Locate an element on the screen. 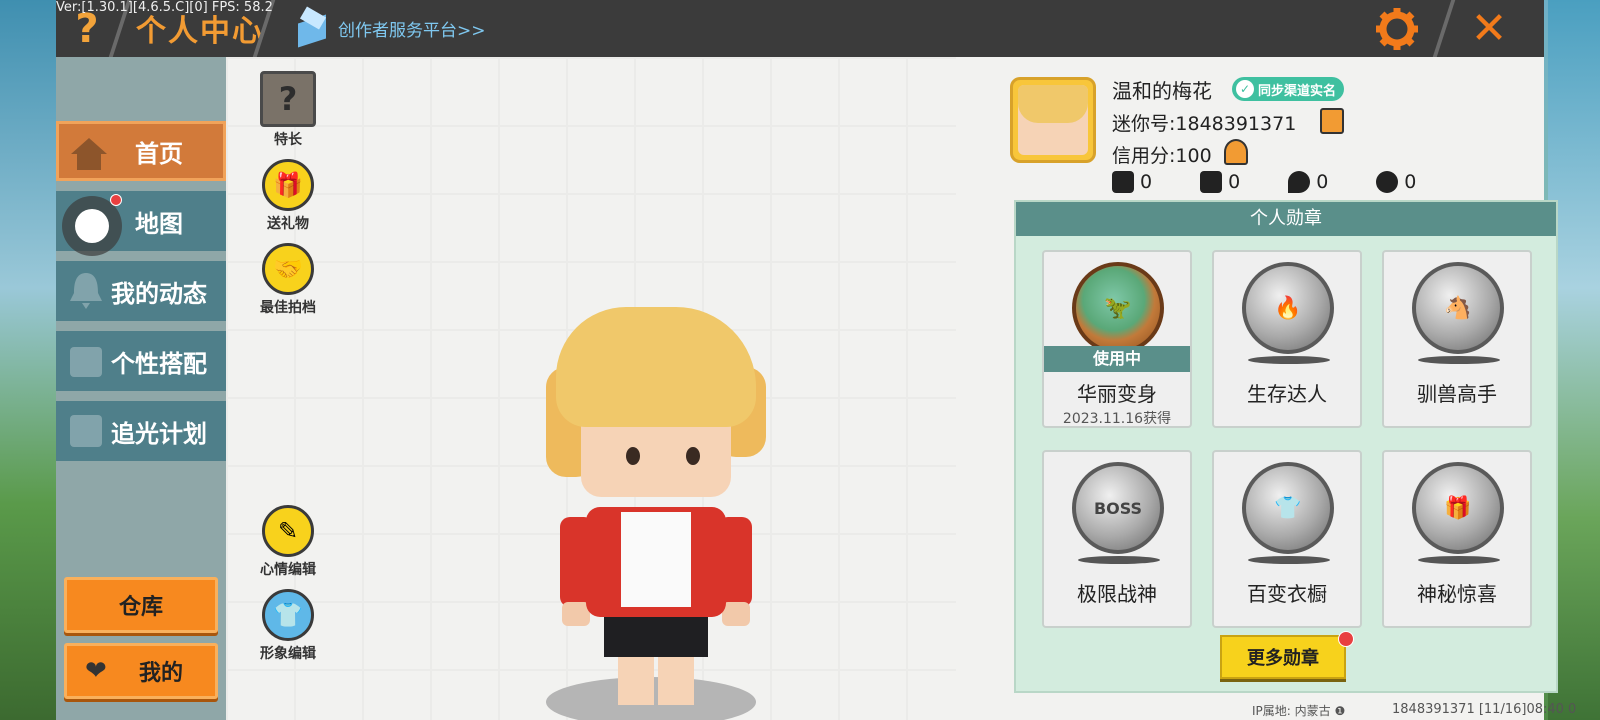  send-gift-button: 🎁 送礼物 is located at coordinates (288, 196).